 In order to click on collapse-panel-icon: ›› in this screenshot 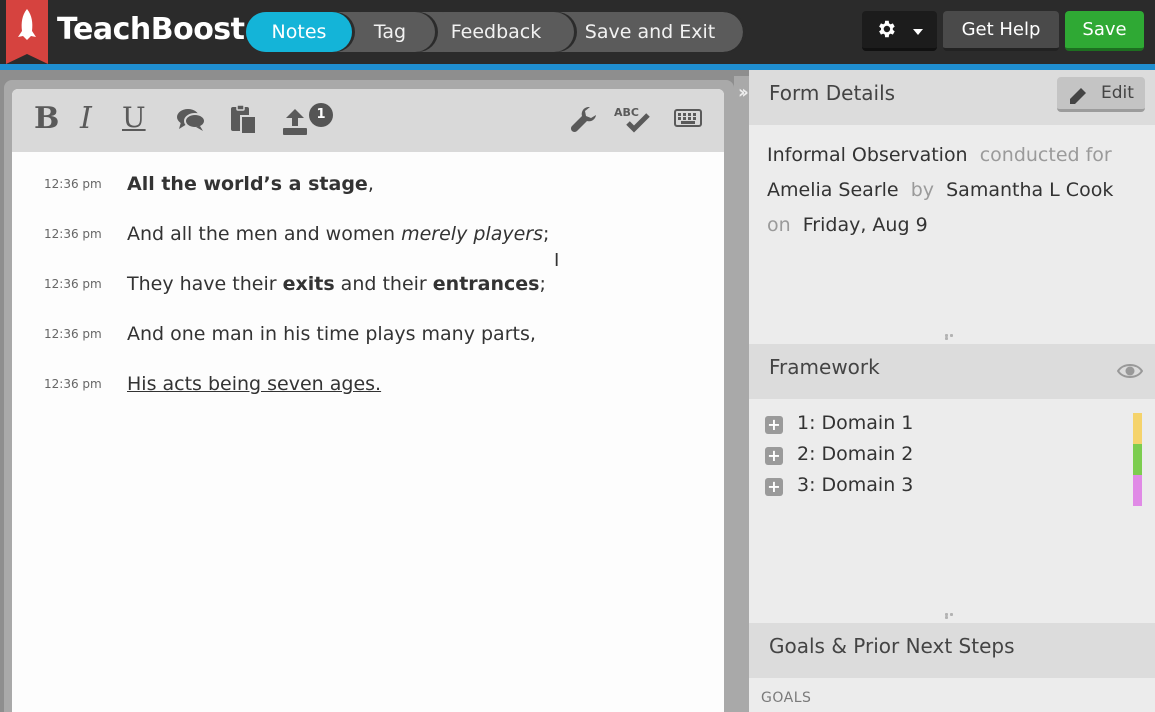, I will do `click(743, 92)`.